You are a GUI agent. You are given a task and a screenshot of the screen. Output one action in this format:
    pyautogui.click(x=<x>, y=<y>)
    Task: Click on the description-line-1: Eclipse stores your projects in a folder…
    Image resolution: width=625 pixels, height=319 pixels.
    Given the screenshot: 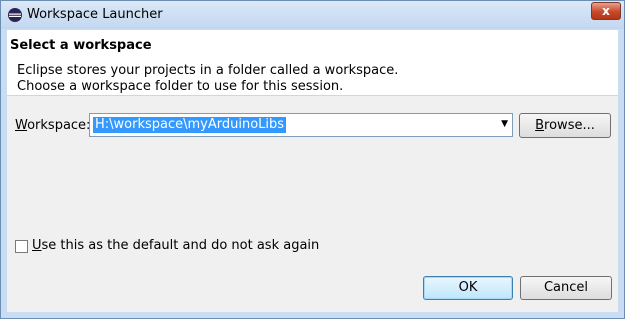 What is the action you would take?
    pyautogui.click(x=208, y=70)
    